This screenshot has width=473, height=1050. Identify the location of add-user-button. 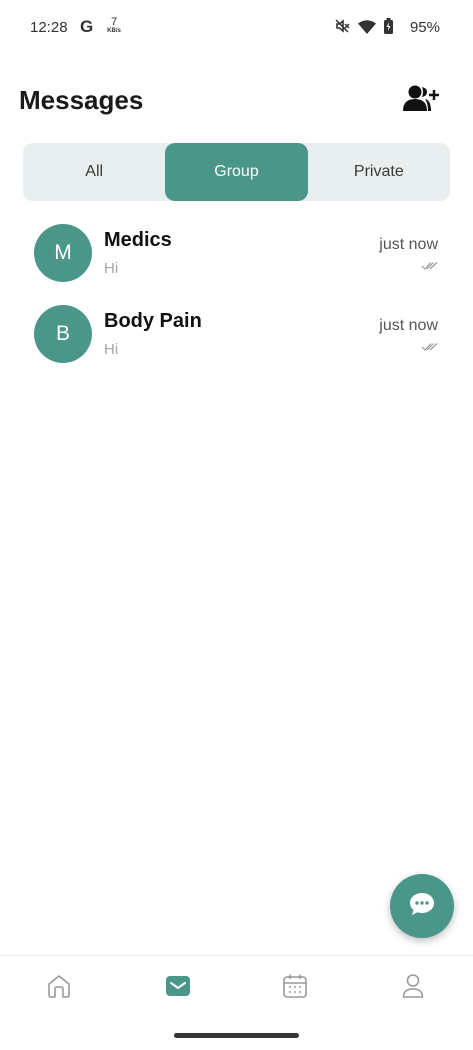
(421, 100).